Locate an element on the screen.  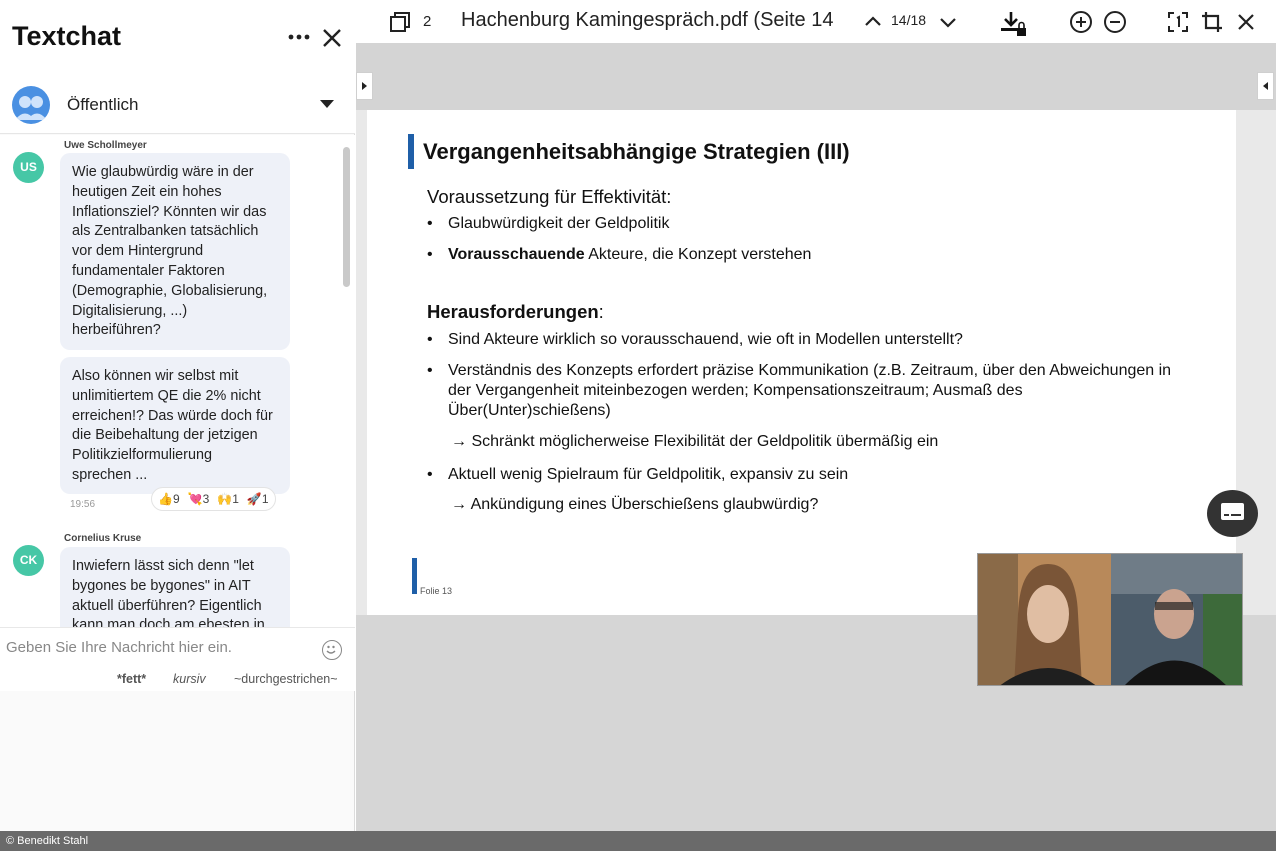
reaction-item: 🙌1 is located at coordinates (228, 499).